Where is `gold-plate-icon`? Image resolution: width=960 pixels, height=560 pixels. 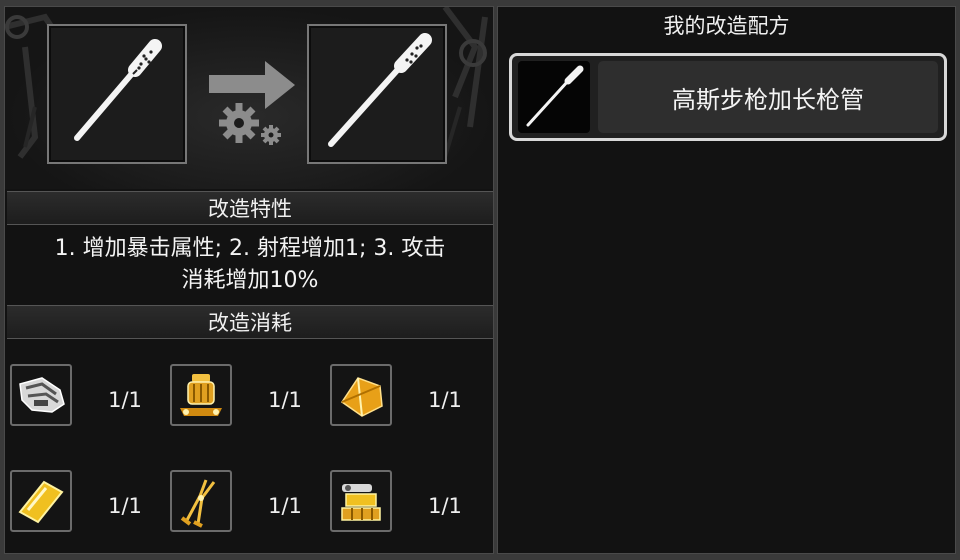 gold-plate-icon is located at coordinates (41, 502).